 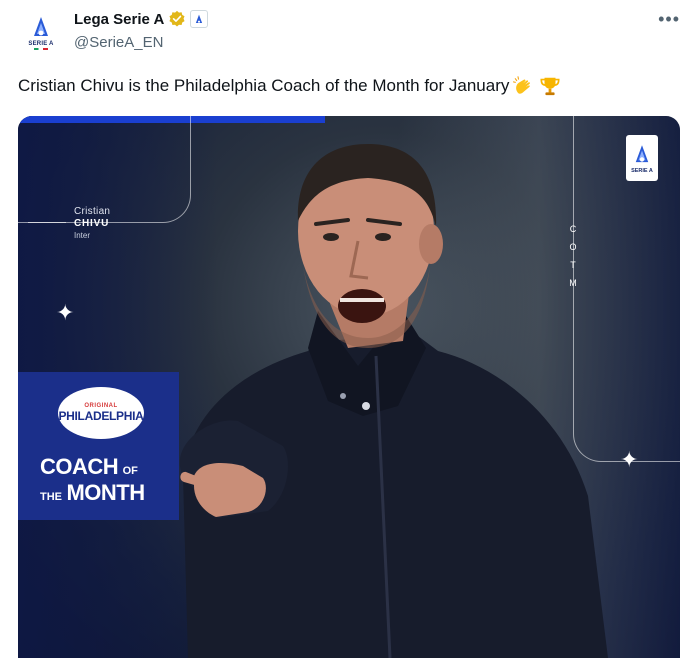 I want to click on vertical-tag-letter: M, so click(x=573, y=283).